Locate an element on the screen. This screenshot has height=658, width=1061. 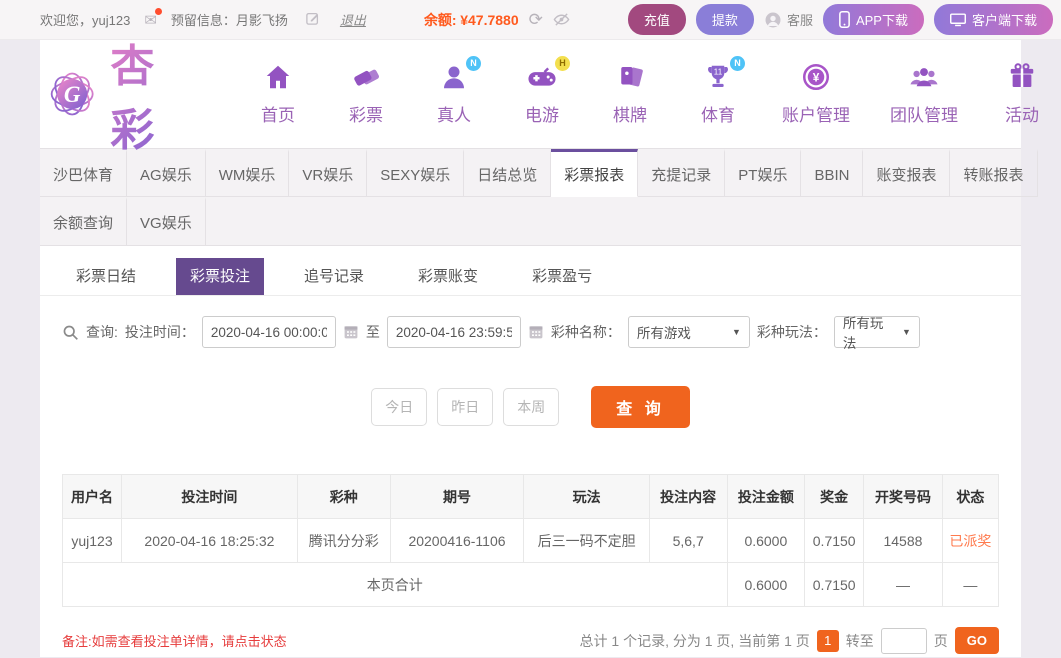
nav-label: 首页 is located at coordinates (278, 115).